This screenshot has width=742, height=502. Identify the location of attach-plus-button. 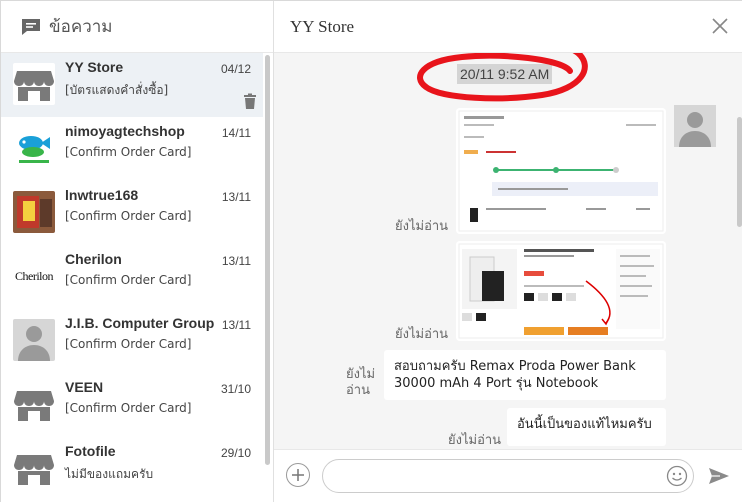
(298, 475).